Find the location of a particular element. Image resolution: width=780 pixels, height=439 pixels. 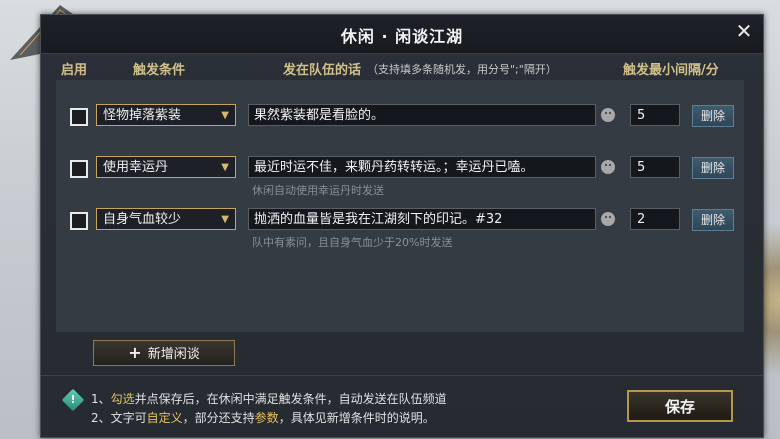

trigger-select-value: 怪物掉落紫装 is located at coordinates (142, 115).